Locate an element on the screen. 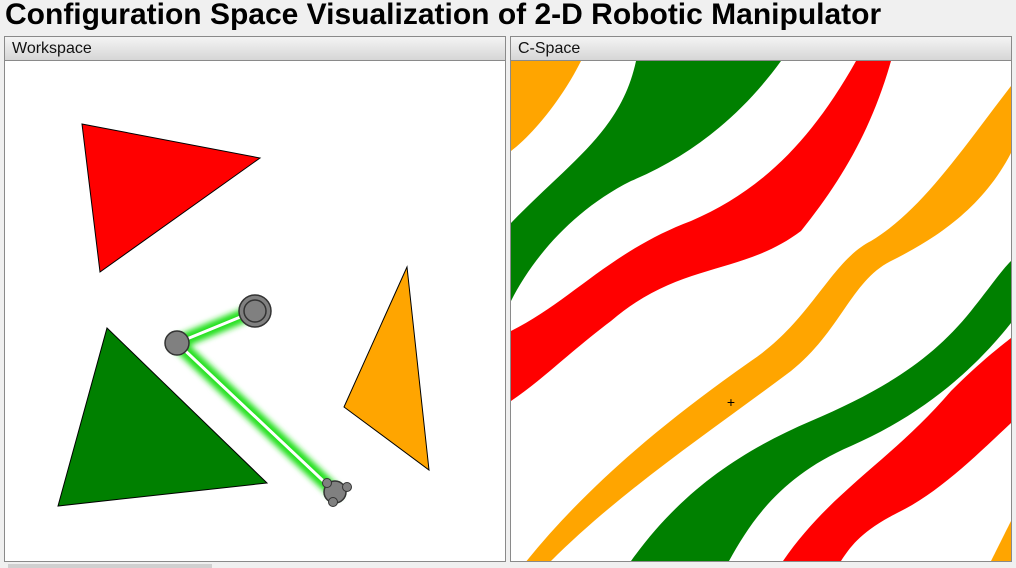  arm-base-joint is located at coordinates (255, 311).